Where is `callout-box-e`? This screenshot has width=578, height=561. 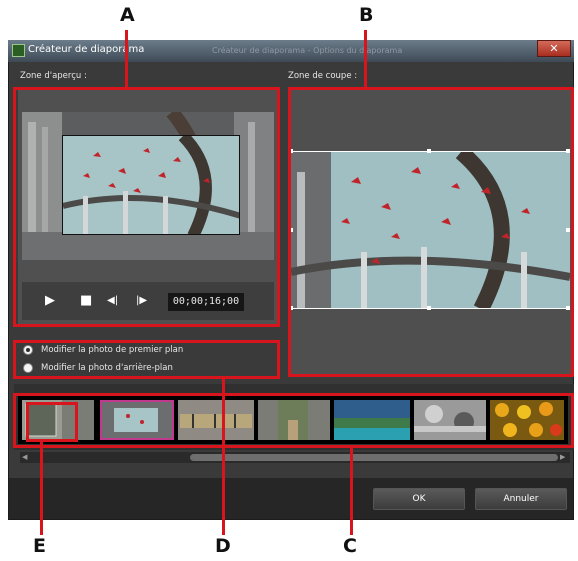
callout-box-e is located at coordinates (52, 422).